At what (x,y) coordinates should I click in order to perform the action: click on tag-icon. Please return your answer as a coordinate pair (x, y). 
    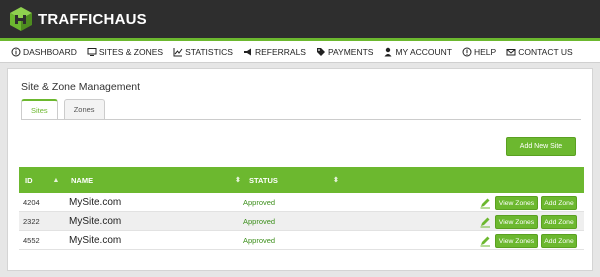
    Looking at the image, I should click on (321, 52).